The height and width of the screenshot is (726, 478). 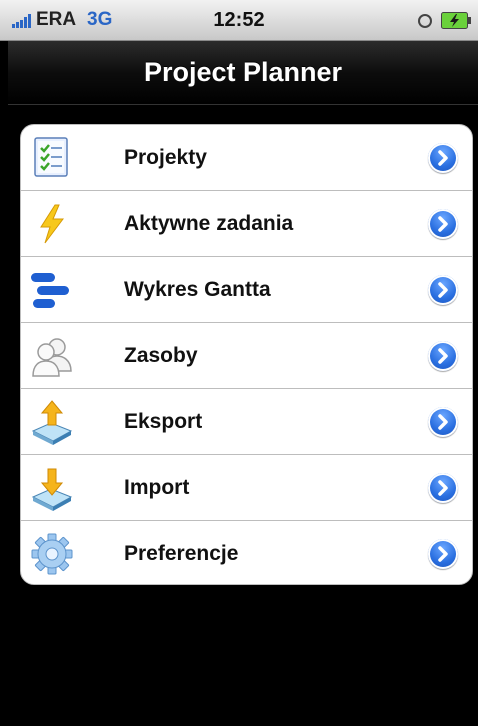 What do you see at coordinates (50, 290) in the screenshot?
I see `gantt-chart-icon` at bounding box center [50, 290].